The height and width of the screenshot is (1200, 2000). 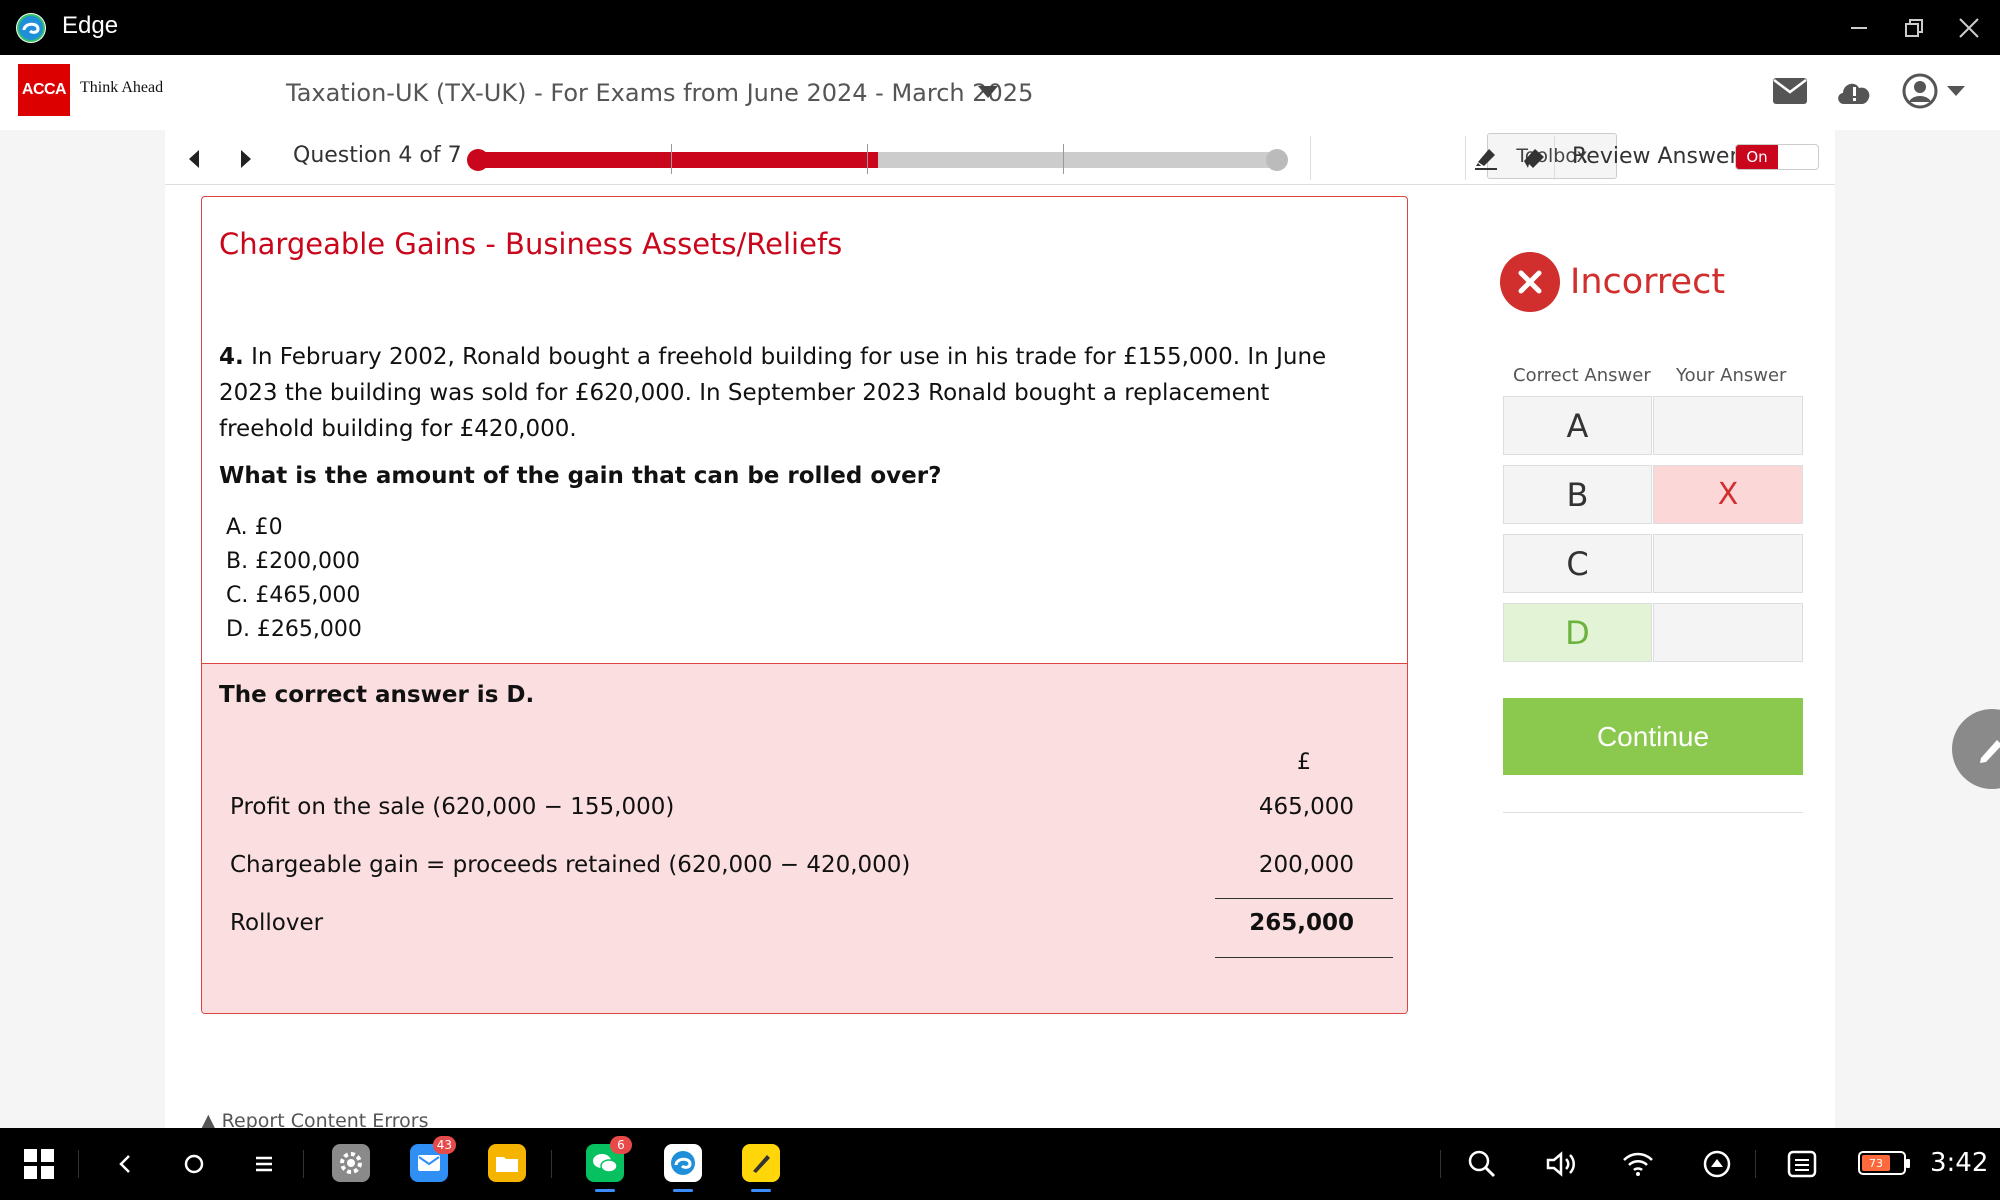 I want to click on answer-row-d: D, so click(x=1653, y=632).